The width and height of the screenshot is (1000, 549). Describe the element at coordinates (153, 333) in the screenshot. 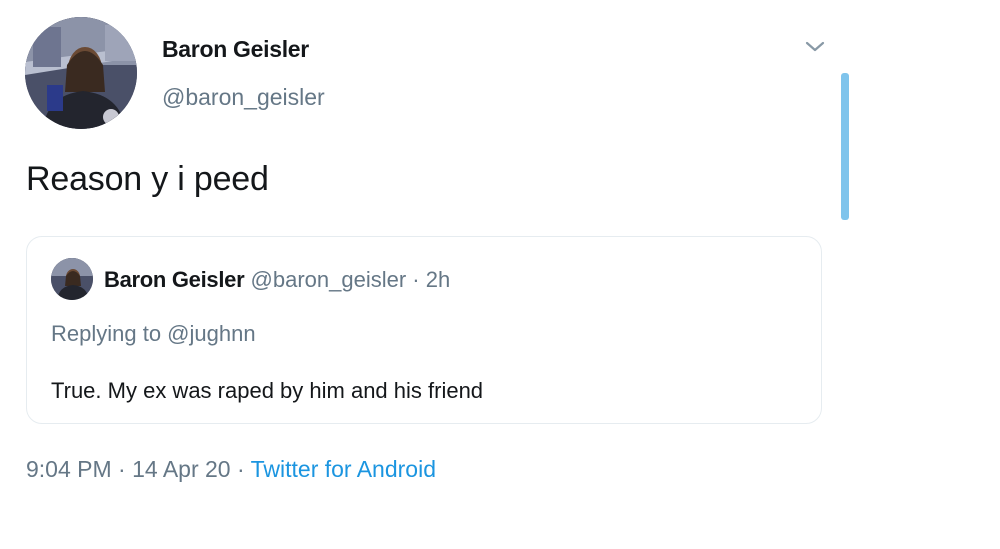

I see `replying-to: Replying to @jughnn` at that location.